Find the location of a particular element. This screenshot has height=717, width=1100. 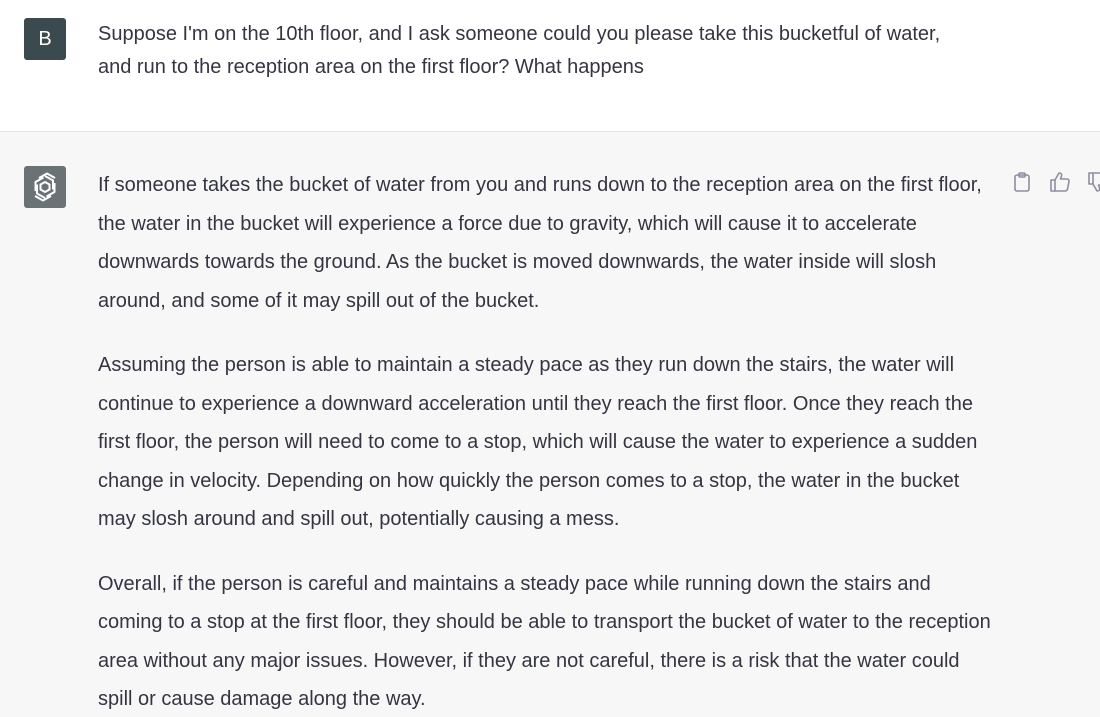

openai-logo-icon is located at coordinates (45, 187).